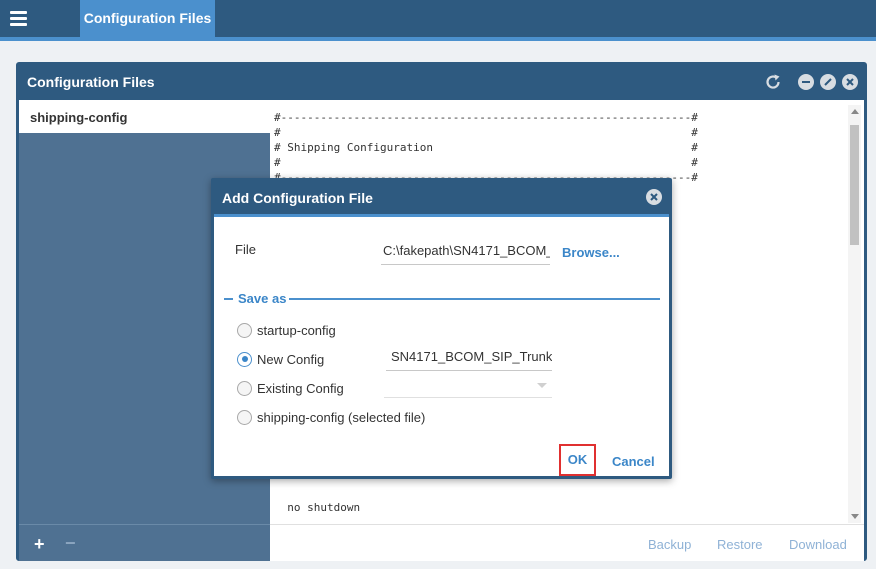 This screenshot has height=569, width=876. Describe the element at coordinates (317, 507) in the screenshot. I see `config-line: no shutdown` at that location.